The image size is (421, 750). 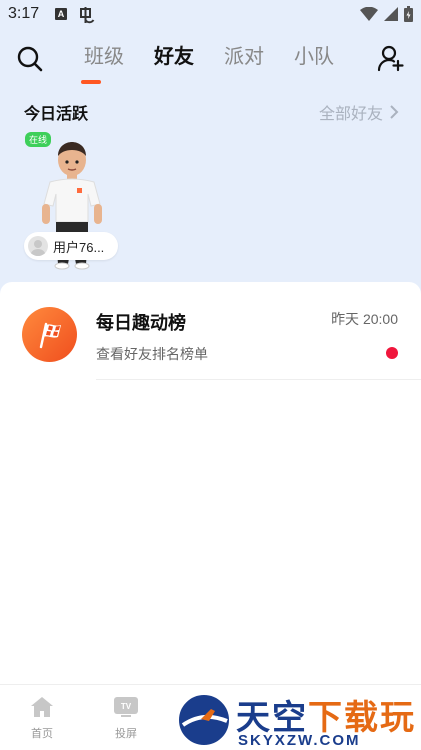 I want to click on tab-party: 派对, so click(x=259, y=62).